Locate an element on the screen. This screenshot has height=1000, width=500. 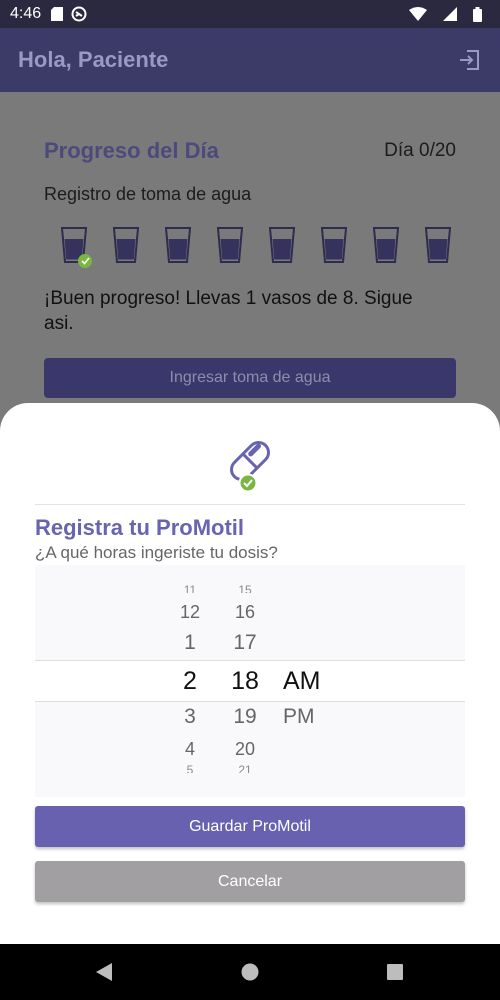
minute-column: 15 16 17 18 19 20 21 is located at coordinates (245, 681).